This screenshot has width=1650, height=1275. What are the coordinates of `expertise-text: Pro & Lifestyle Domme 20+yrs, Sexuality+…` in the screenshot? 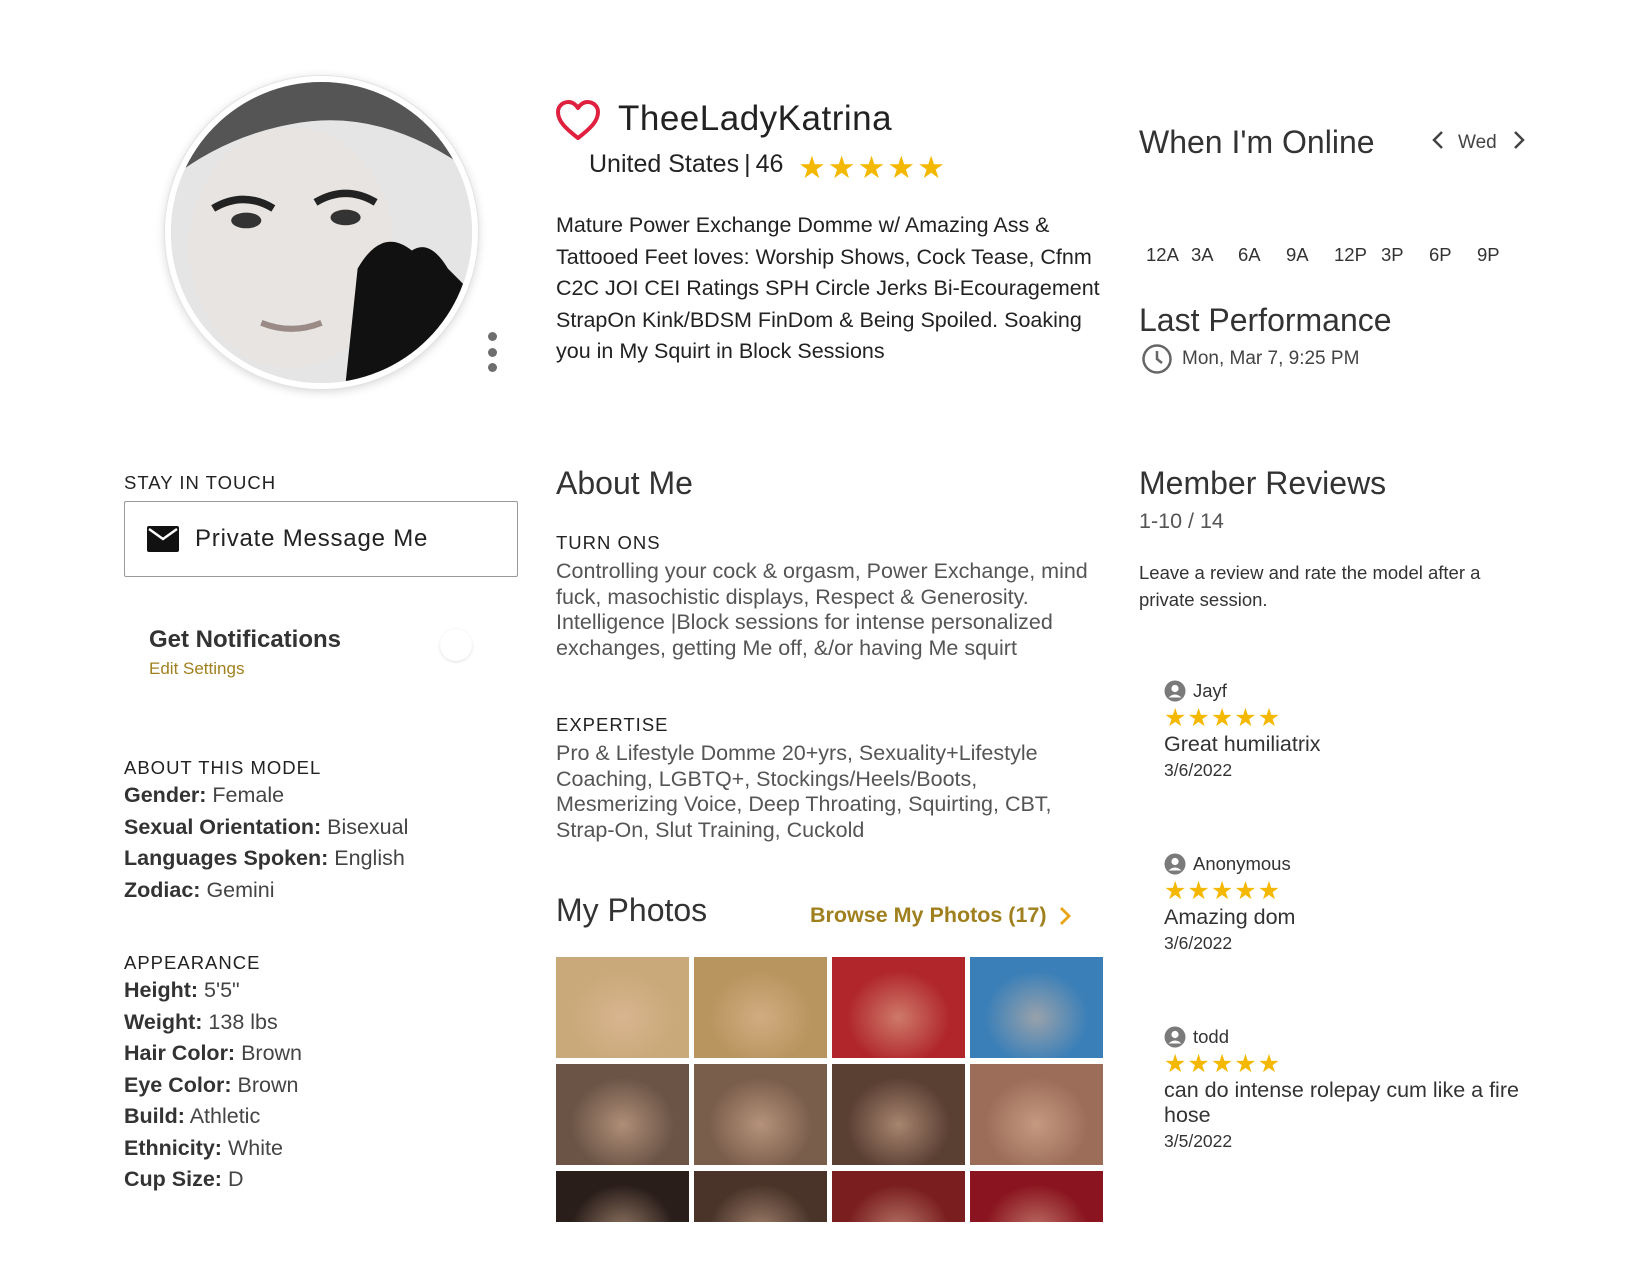 It's located at (804, 791).